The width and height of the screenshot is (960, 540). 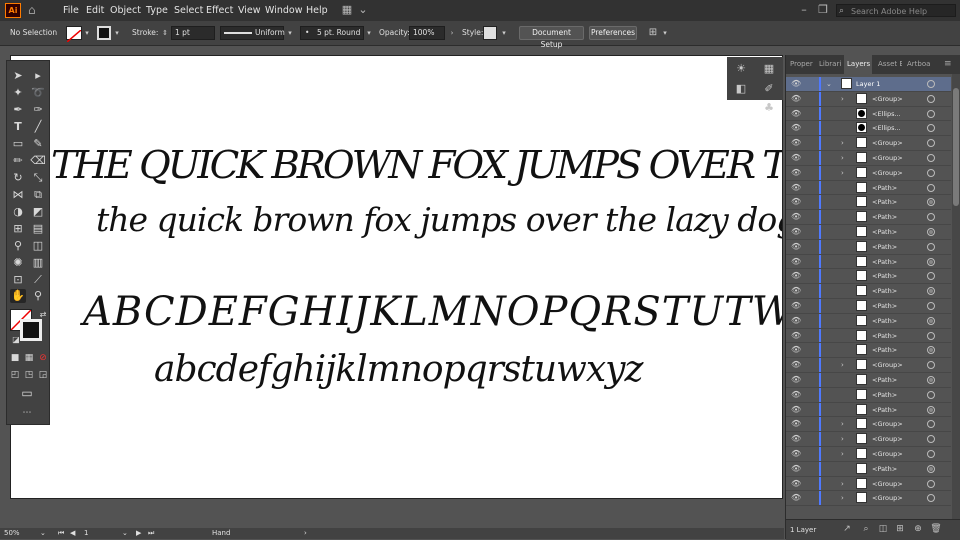 I want to click on zoom-tool-icon: ⚲, so click(x=38, y=296).